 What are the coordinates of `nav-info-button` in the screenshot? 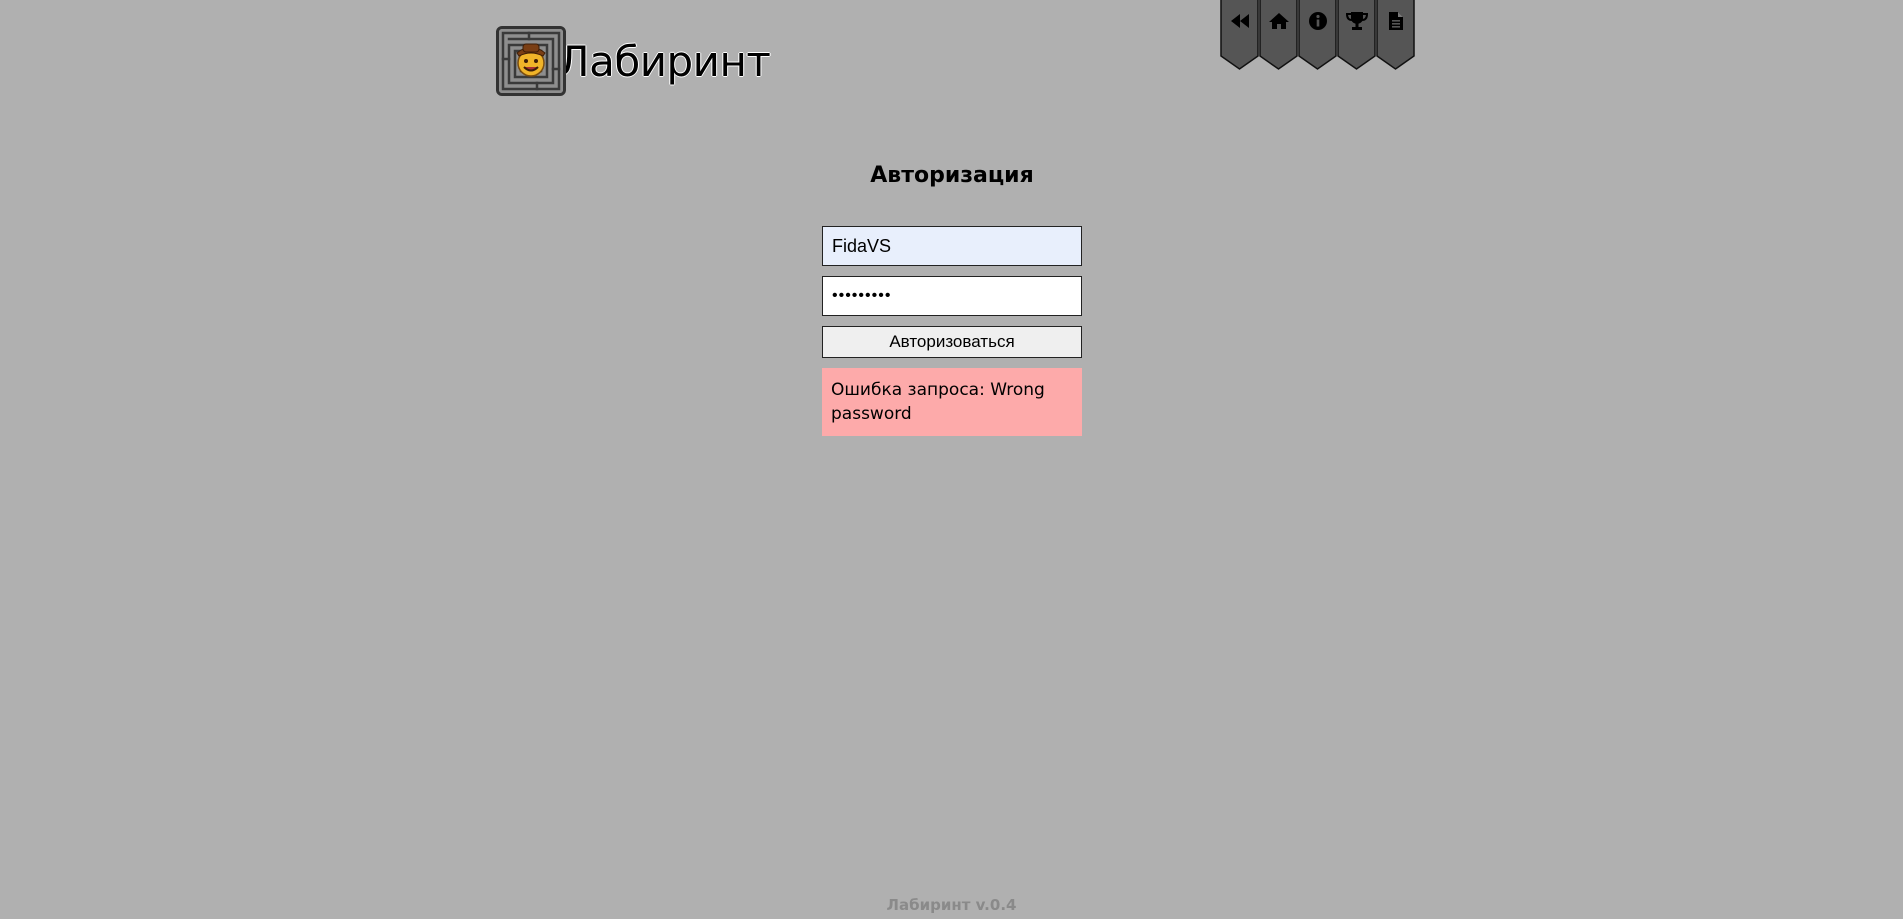 It's located at (1317, 35).